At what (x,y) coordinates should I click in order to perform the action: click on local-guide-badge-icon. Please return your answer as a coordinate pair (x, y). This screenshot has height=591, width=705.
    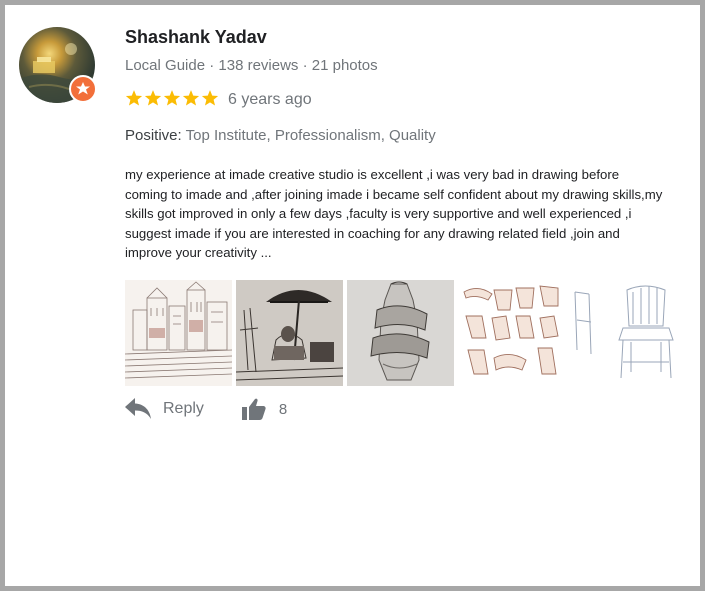
    Looking at the image, I should click on (83, 89).